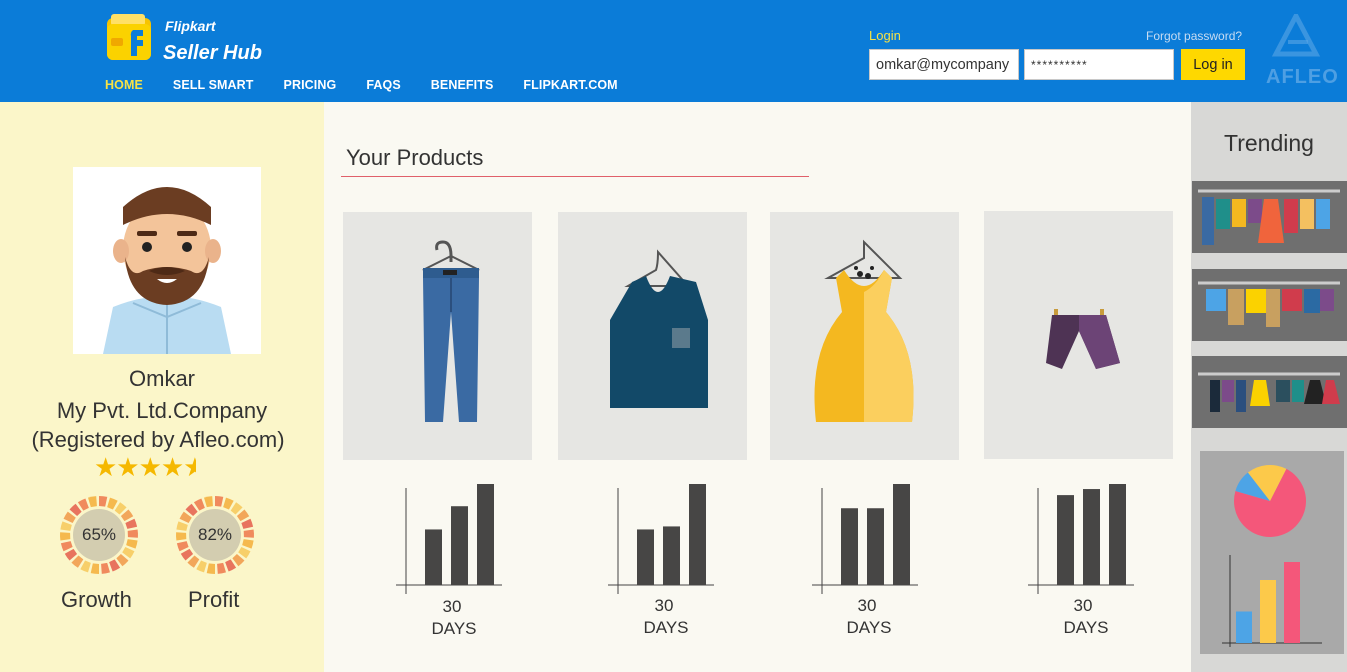  I want to click on shirts-rack-icon, so click(1269, 304).